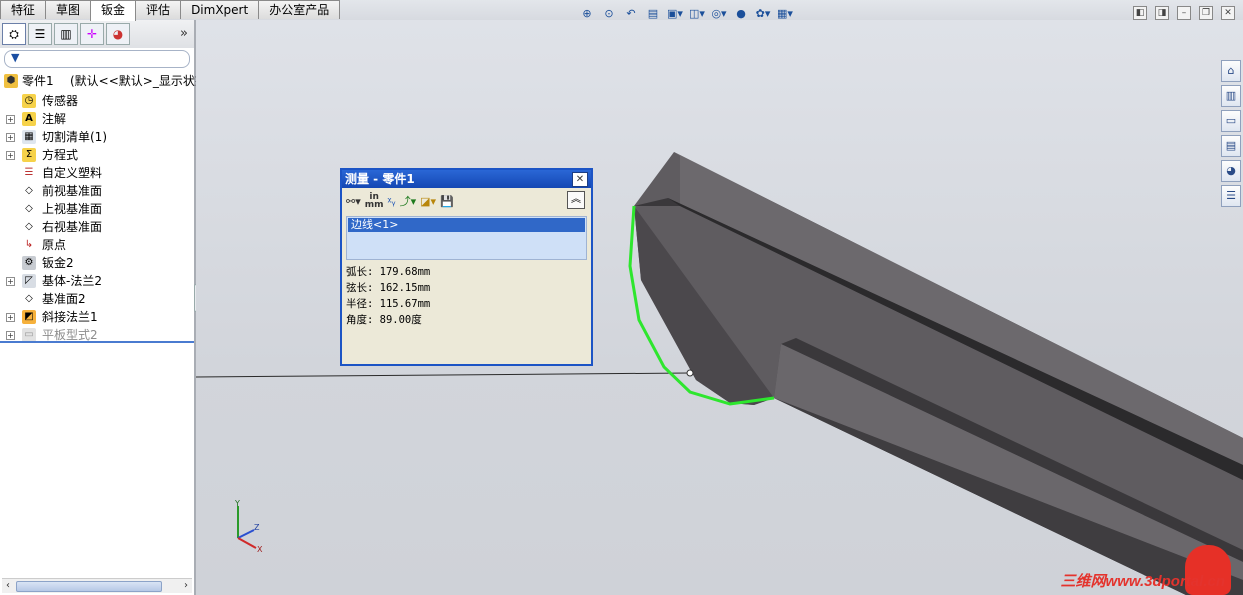 The image size is (1243, 595). I want to click on tree-item-base-flange: + ◸ 基体-法兰2, so click(97, 281).